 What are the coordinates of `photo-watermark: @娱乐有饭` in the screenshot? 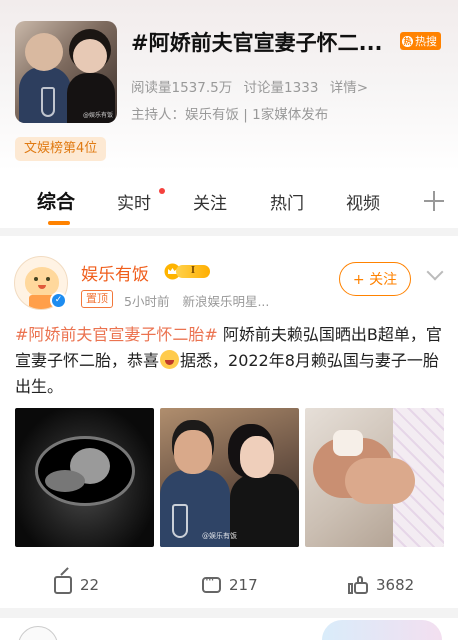 It's located at (219, 536).